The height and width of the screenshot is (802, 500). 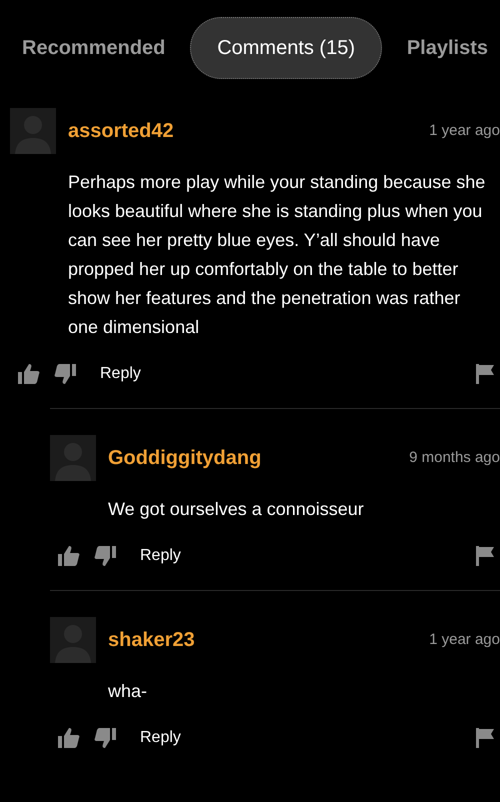 I want to click on username: shaker23, so click(x=151, y=640).